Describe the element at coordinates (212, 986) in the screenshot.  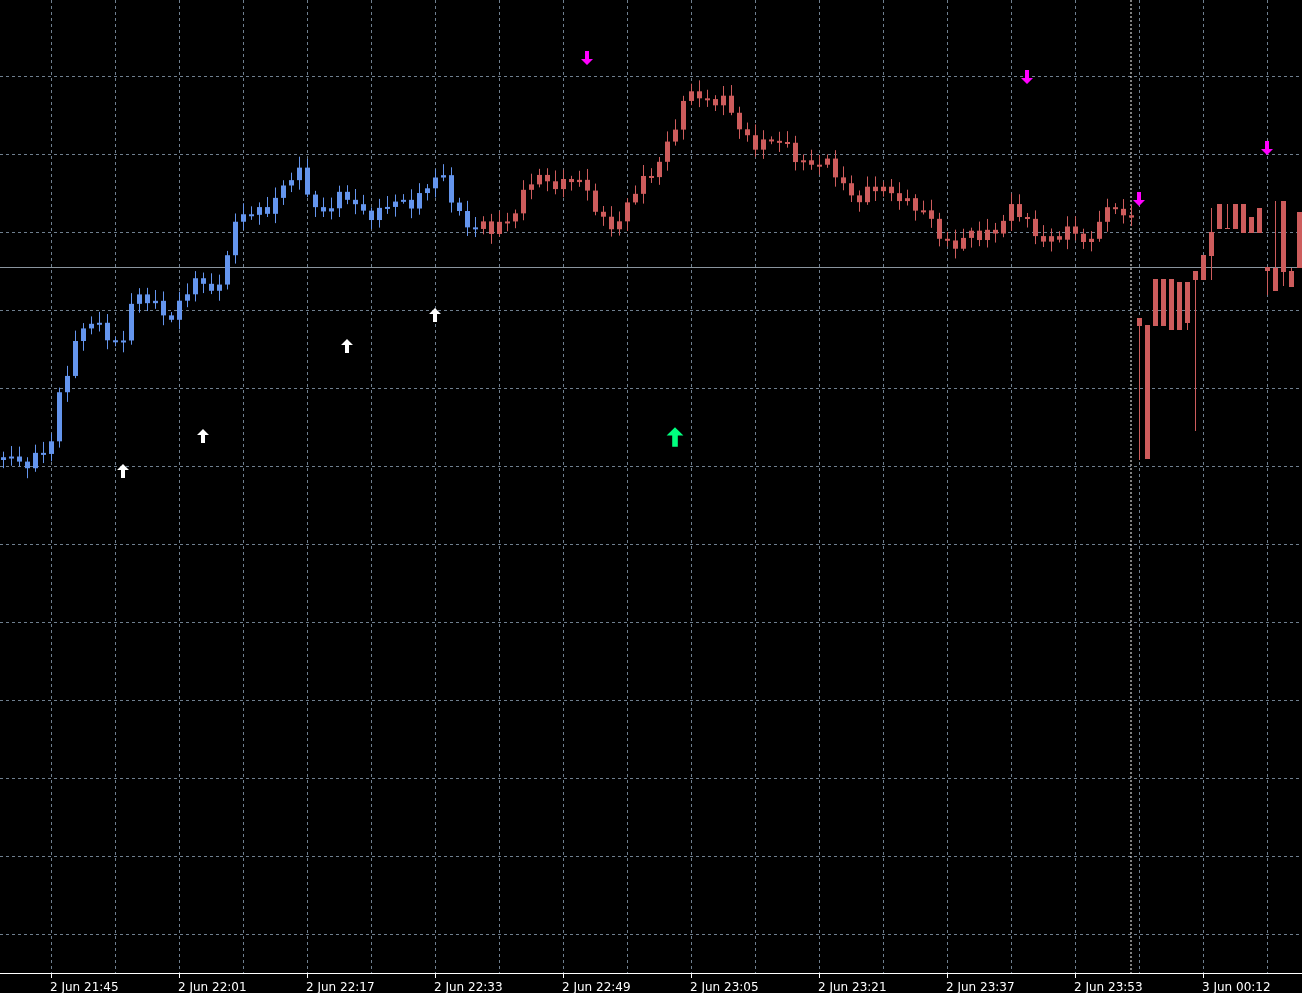
I see `time-label: 2 Jun 22:01` at that location.